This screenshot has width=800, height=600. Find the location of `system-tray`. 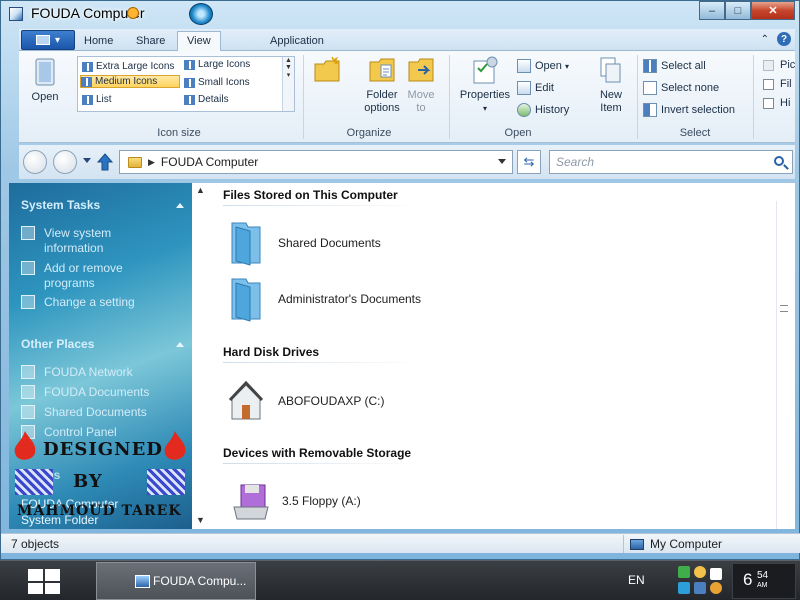

system-tray is located at coordinates (703, 581).